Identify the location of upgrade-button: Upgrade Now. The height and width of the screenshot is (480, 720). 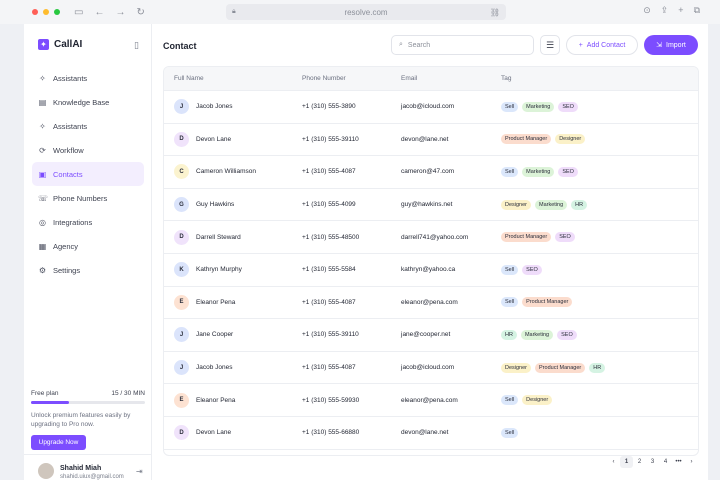
(58, 442).